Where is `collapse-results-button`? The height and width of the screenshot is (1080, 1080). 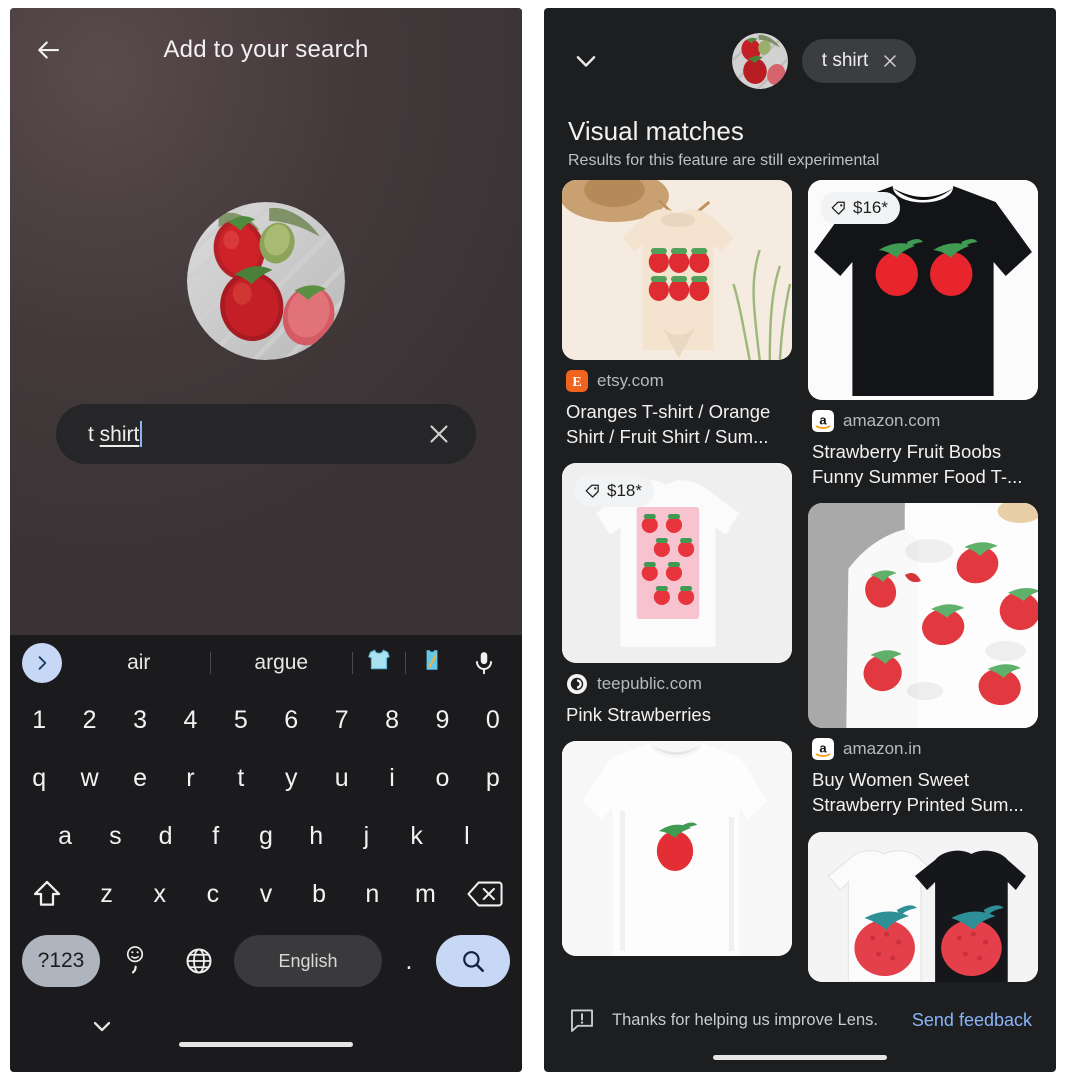
collapse-results-button is located at coordinates (586, 61).